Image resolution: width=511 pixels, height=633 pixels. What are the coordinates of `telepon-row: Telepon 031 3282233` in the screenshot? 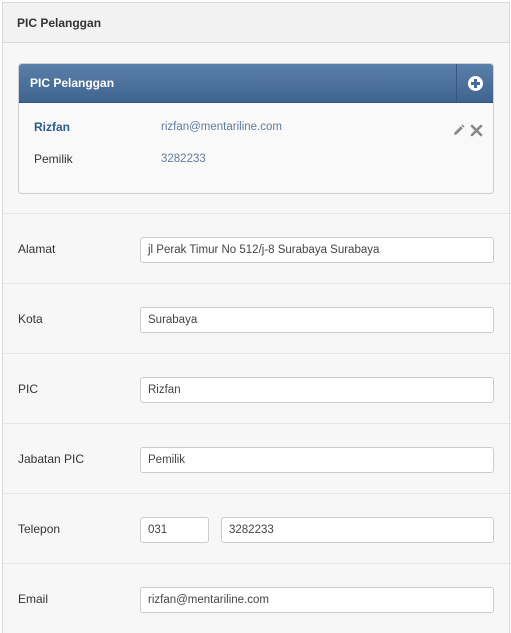 It's located at (257, 528).